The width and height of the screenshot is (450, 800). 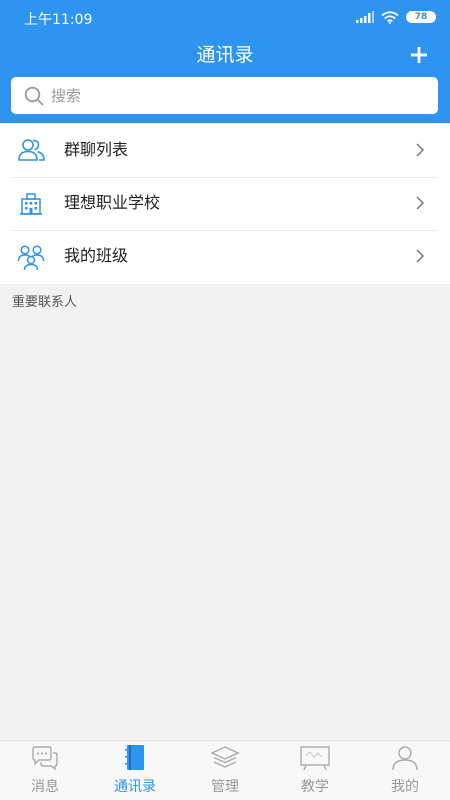 I want to click on status-time: 上午11:09, so click(x=58, y=20).